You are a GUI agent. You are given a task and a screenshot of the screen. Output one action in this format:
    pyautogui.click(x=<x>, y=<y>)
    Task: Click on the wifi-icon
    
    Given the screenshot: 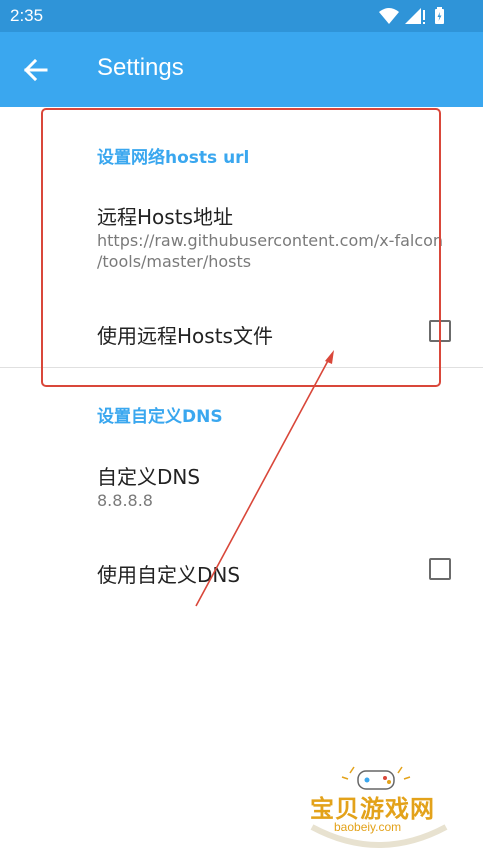 What is the action you would take?
    pyautogui.click(x=389, y=16)
    